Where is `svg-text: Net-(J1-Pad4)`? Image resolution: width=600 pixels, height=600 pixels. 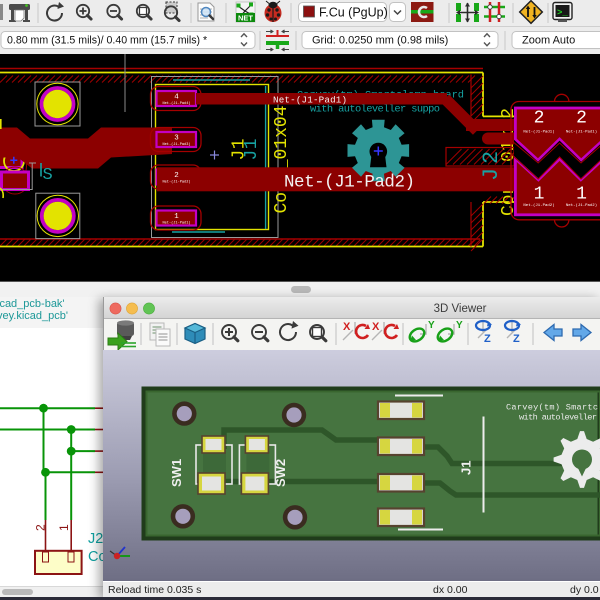 svg-text: Net-(J1-Pad4) is located at coordinates (176, 103).